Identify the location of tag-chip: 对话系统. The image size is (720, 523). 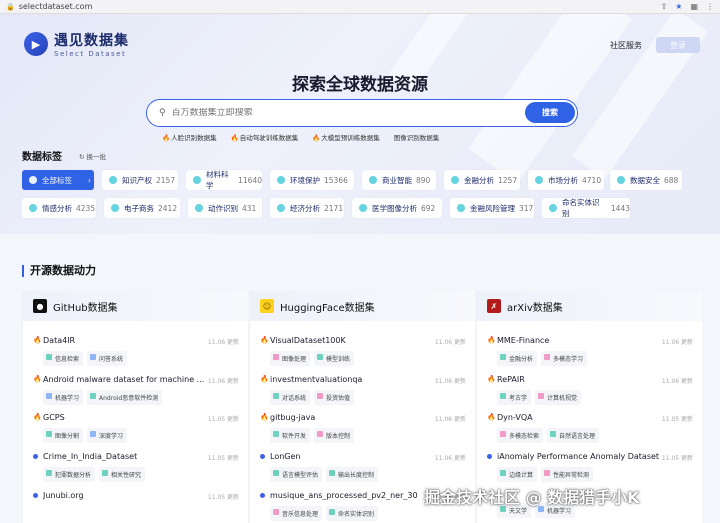
(290, 397).